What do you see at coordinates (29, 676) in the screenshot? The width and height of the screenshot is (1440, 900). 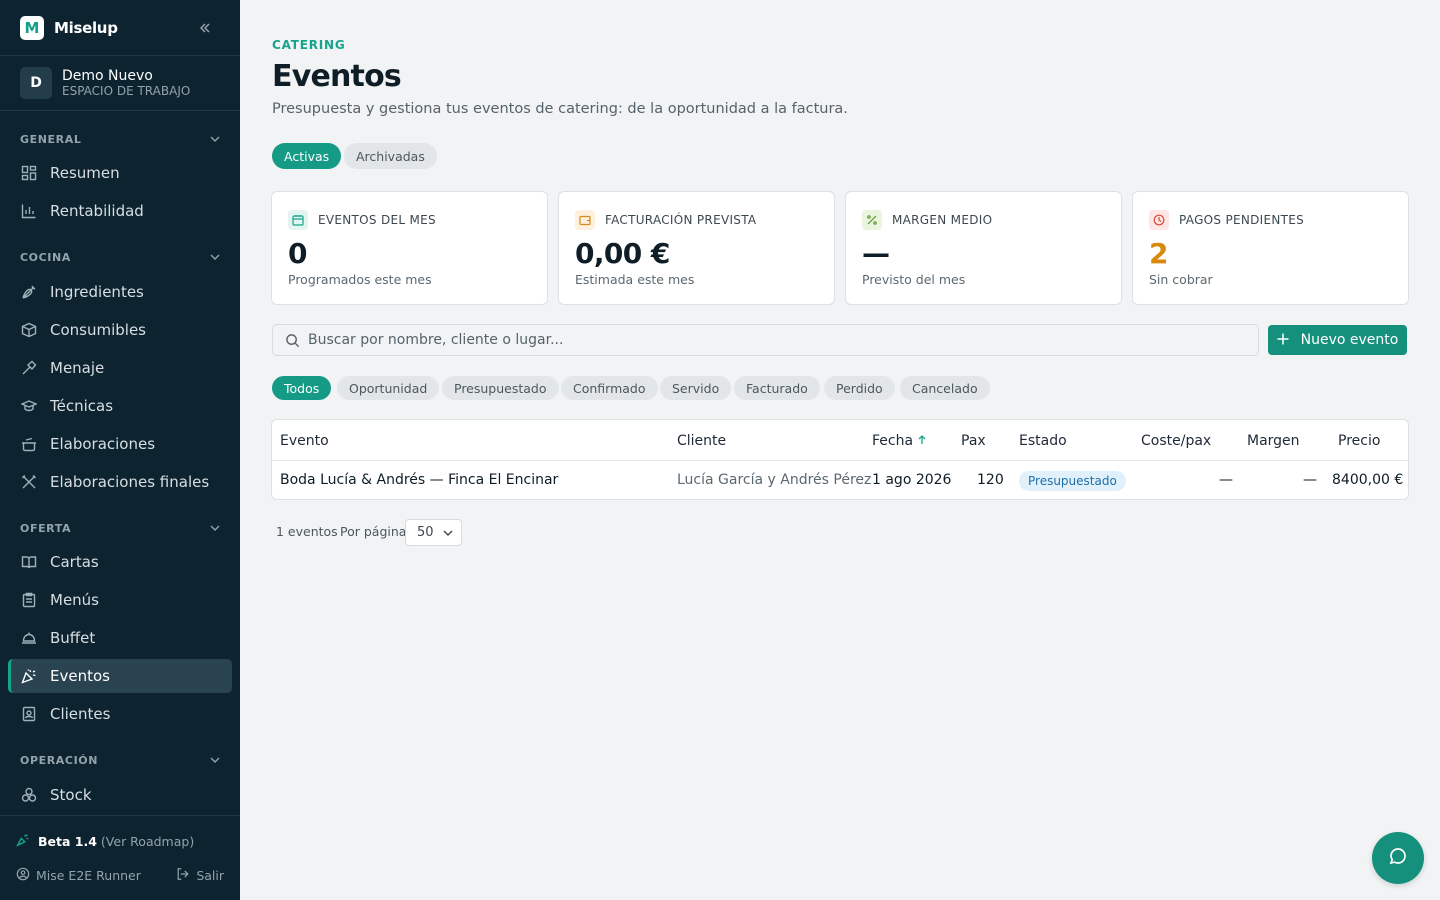 I see `party-popper-icon` at bounding box center [29, 676].